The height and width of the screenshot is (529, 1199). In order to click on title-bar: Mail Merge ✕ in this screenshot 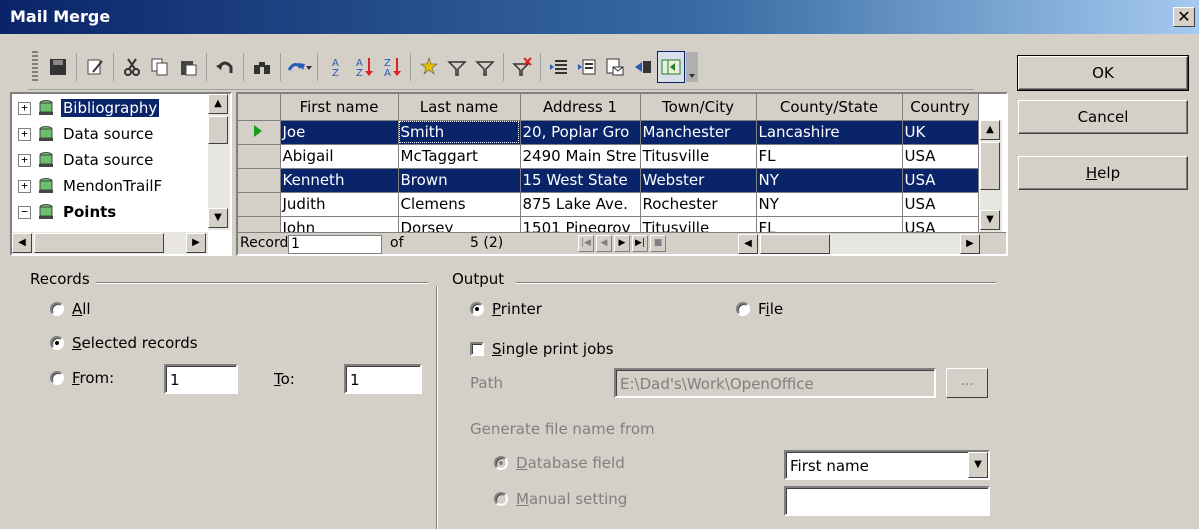, I will do `click(599, 17)`.